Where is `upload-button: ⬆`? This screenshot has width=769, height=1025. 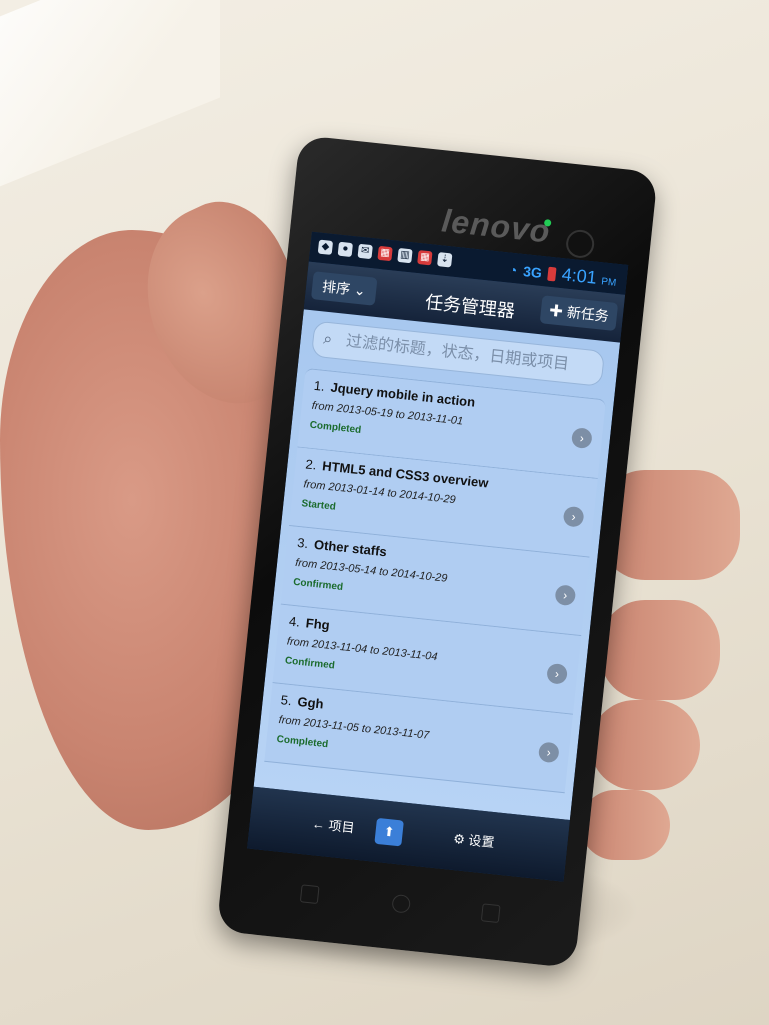
upload-button: ⬆ is located at coordinates (389, 832).